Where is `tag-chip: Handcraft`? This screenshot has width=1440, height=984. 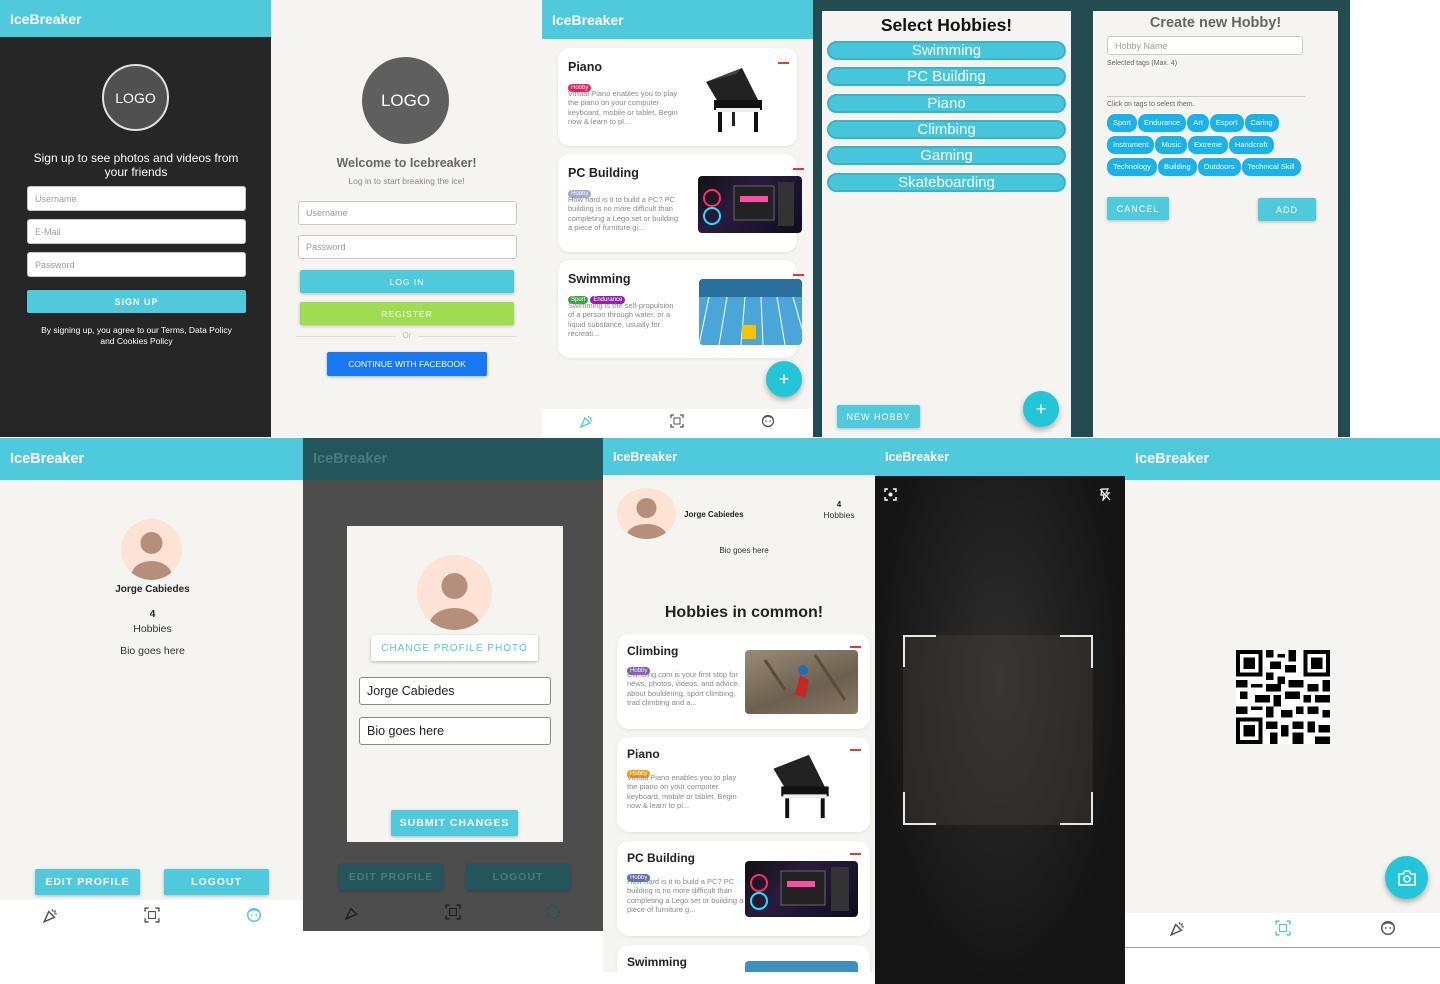 tag-chip: Handcraft is located at coordinates (1251, 145).